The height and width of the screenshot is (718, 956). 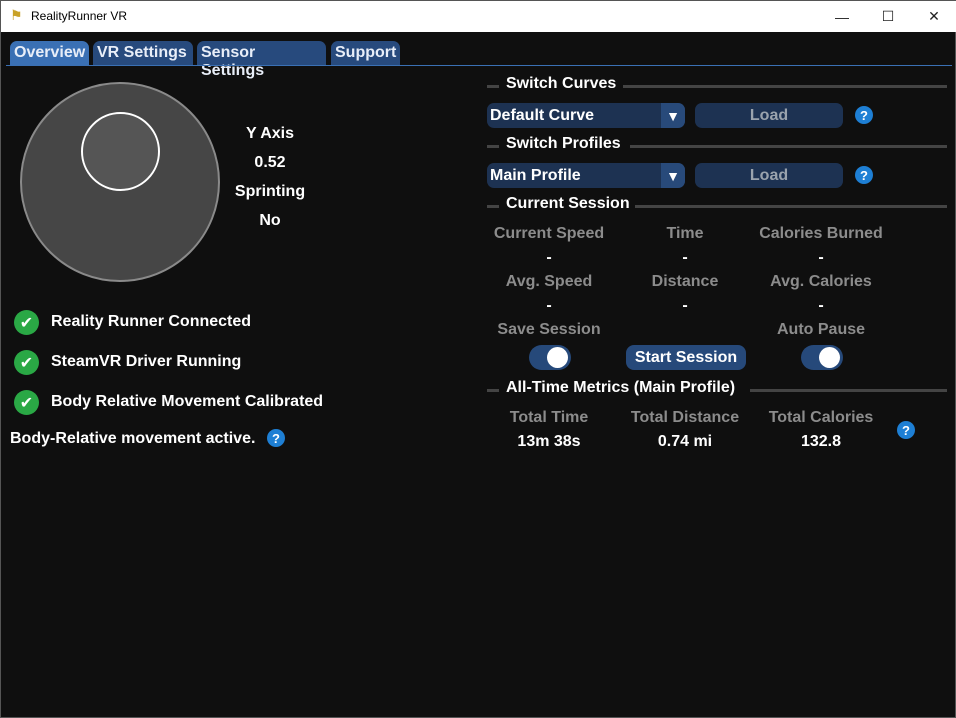 I want to click on total-distance-label: Total Distance, so click(x=685, y=417).